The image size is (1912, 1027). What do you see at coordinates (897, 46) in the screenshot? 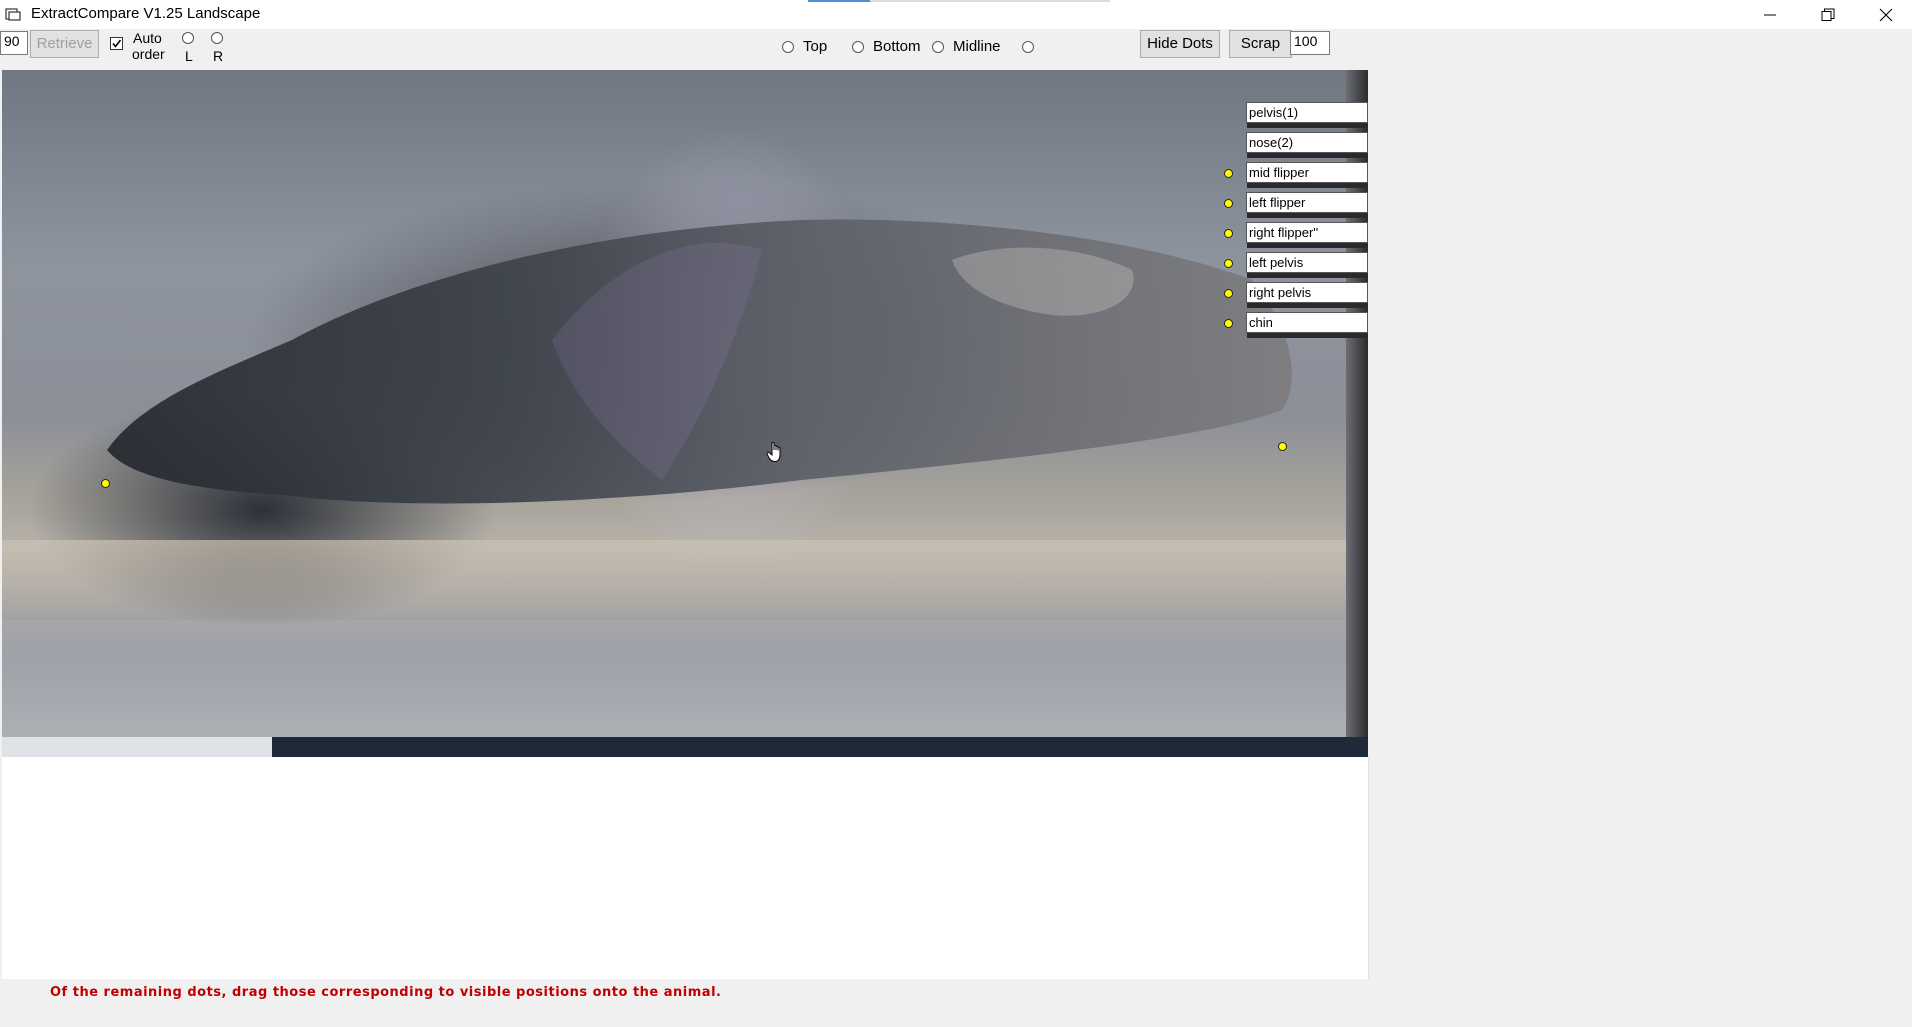
I see `view-bottom-label: Bottom` at bounding box center [897, 46].